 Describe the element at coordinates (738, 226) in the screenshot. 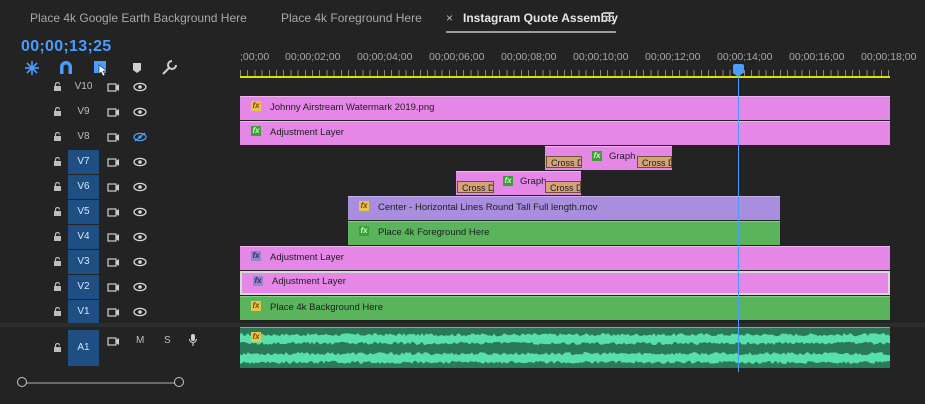

I see `playhead-line` at that location.